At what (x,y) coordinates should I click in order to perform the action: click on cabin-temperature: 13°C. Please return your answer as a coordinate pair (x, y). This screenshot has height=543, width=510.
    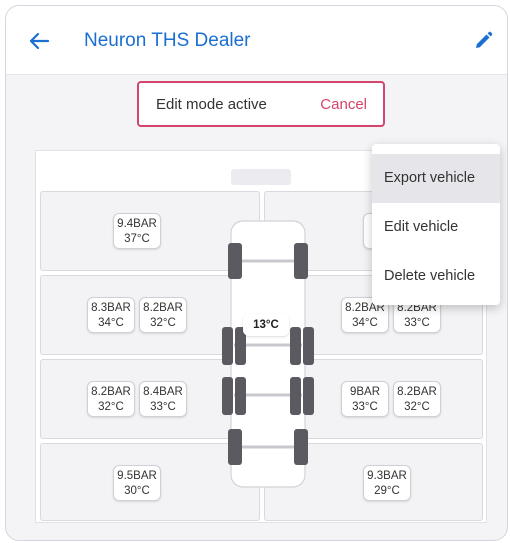
    Looking at the image, I should click on (266, 325).